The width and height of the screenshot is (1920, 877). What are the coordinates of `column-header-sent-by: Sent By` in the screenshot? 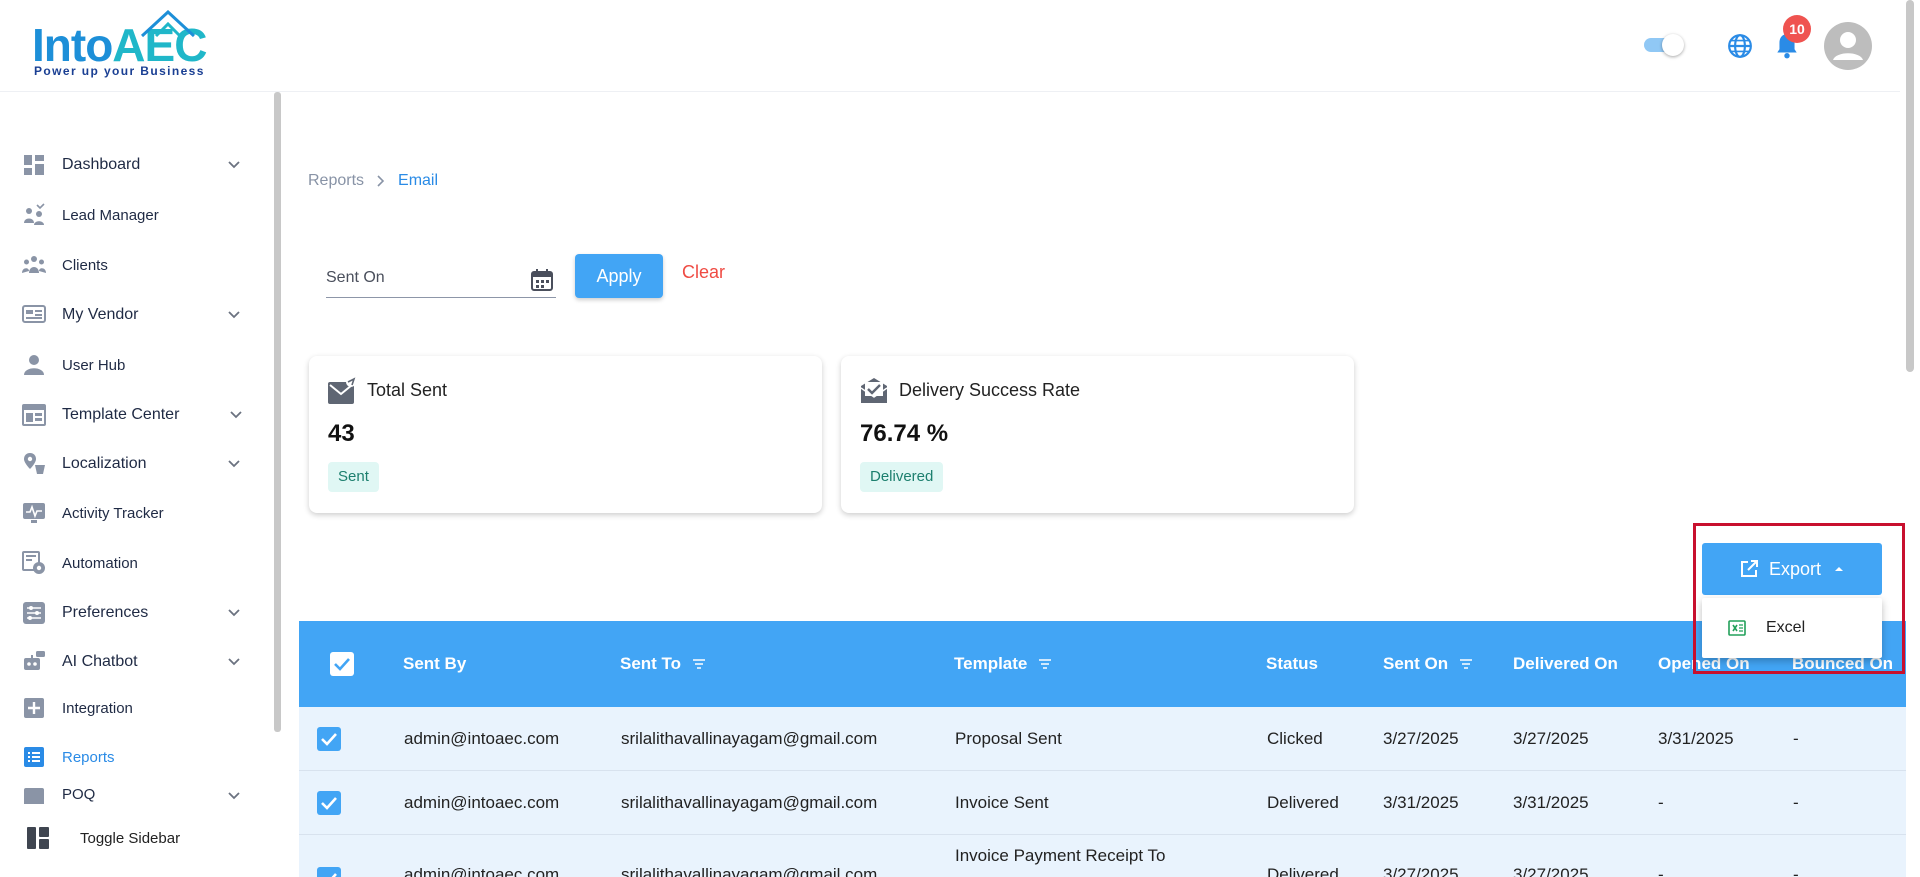 It's located at (434, 664).